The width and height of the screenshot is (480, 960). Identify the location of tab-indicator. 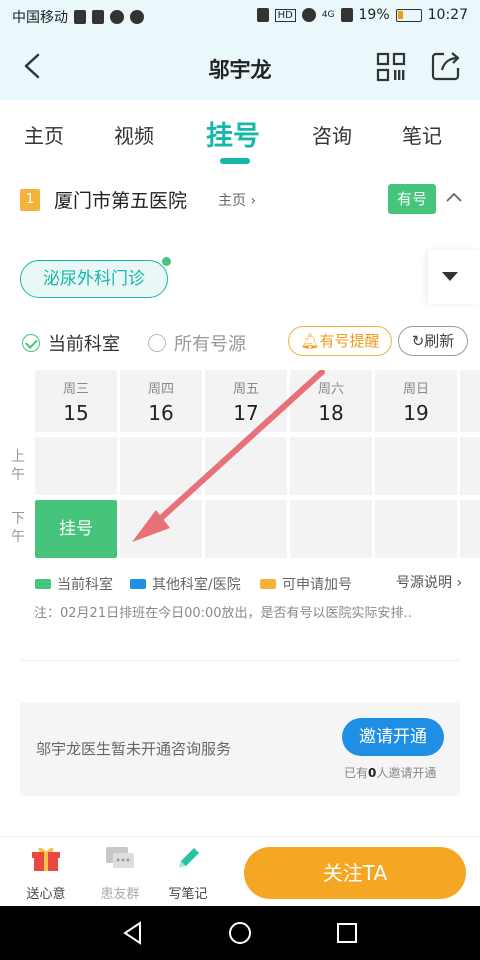
(235, 161).